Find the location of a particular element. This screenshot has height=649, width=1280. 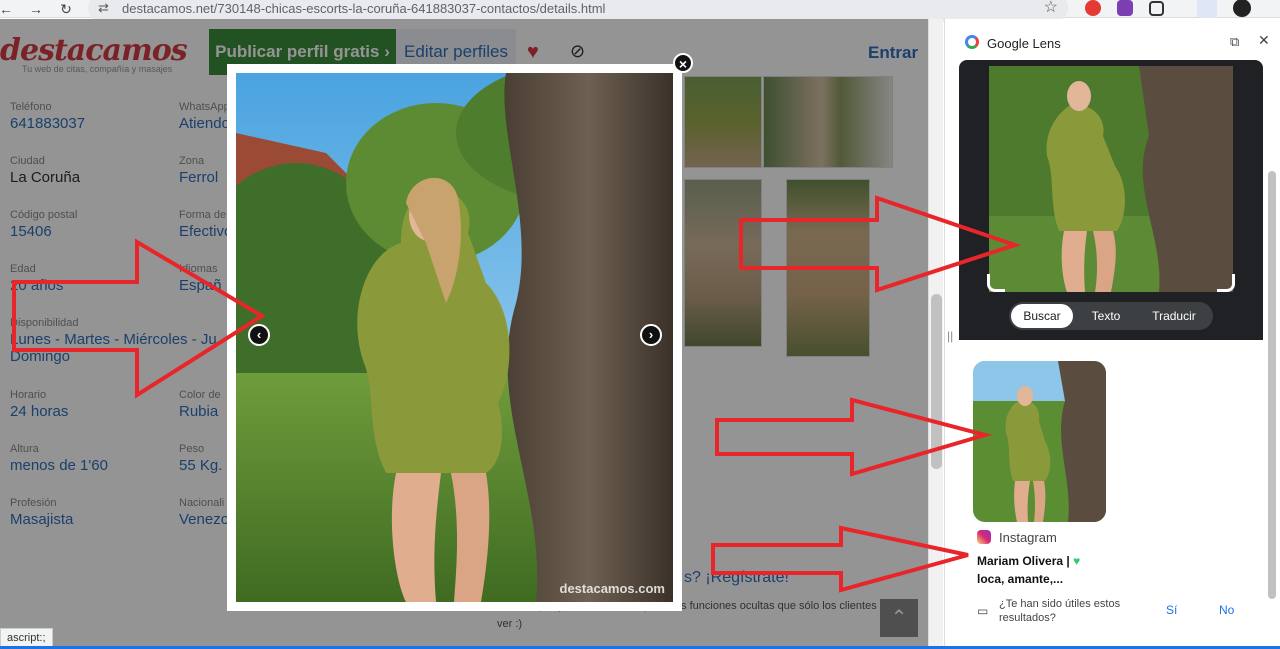

red-arrow-result-title is located at coordinates (840, 559).